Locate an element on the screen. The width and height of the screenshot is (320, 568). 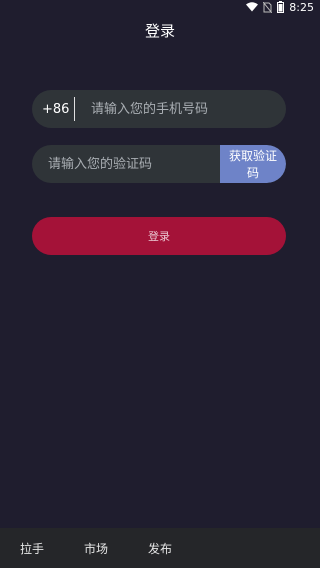
status-bar: 8:25 is located at coordinates (160, 7).